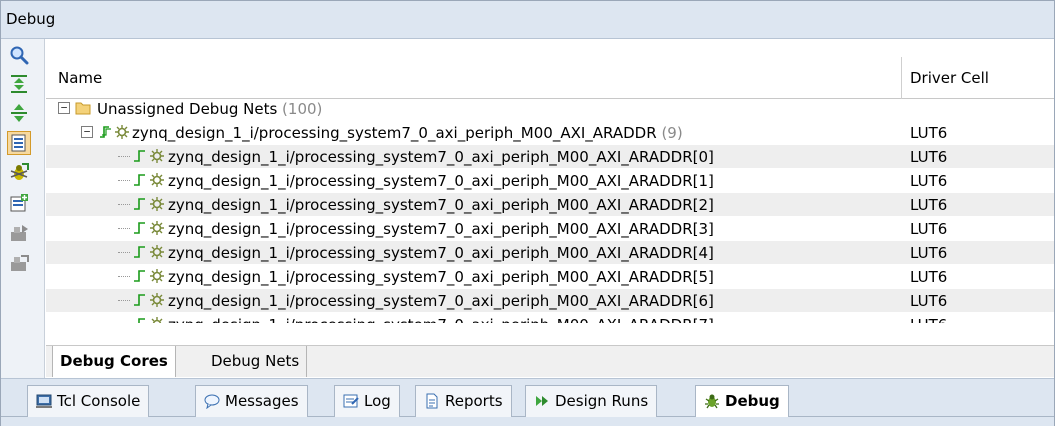 The width and height of the screenshot is (1055, 426). Describe the element at coordinates (83, 108) in the screenshot. I see `folder-icon` at that location.